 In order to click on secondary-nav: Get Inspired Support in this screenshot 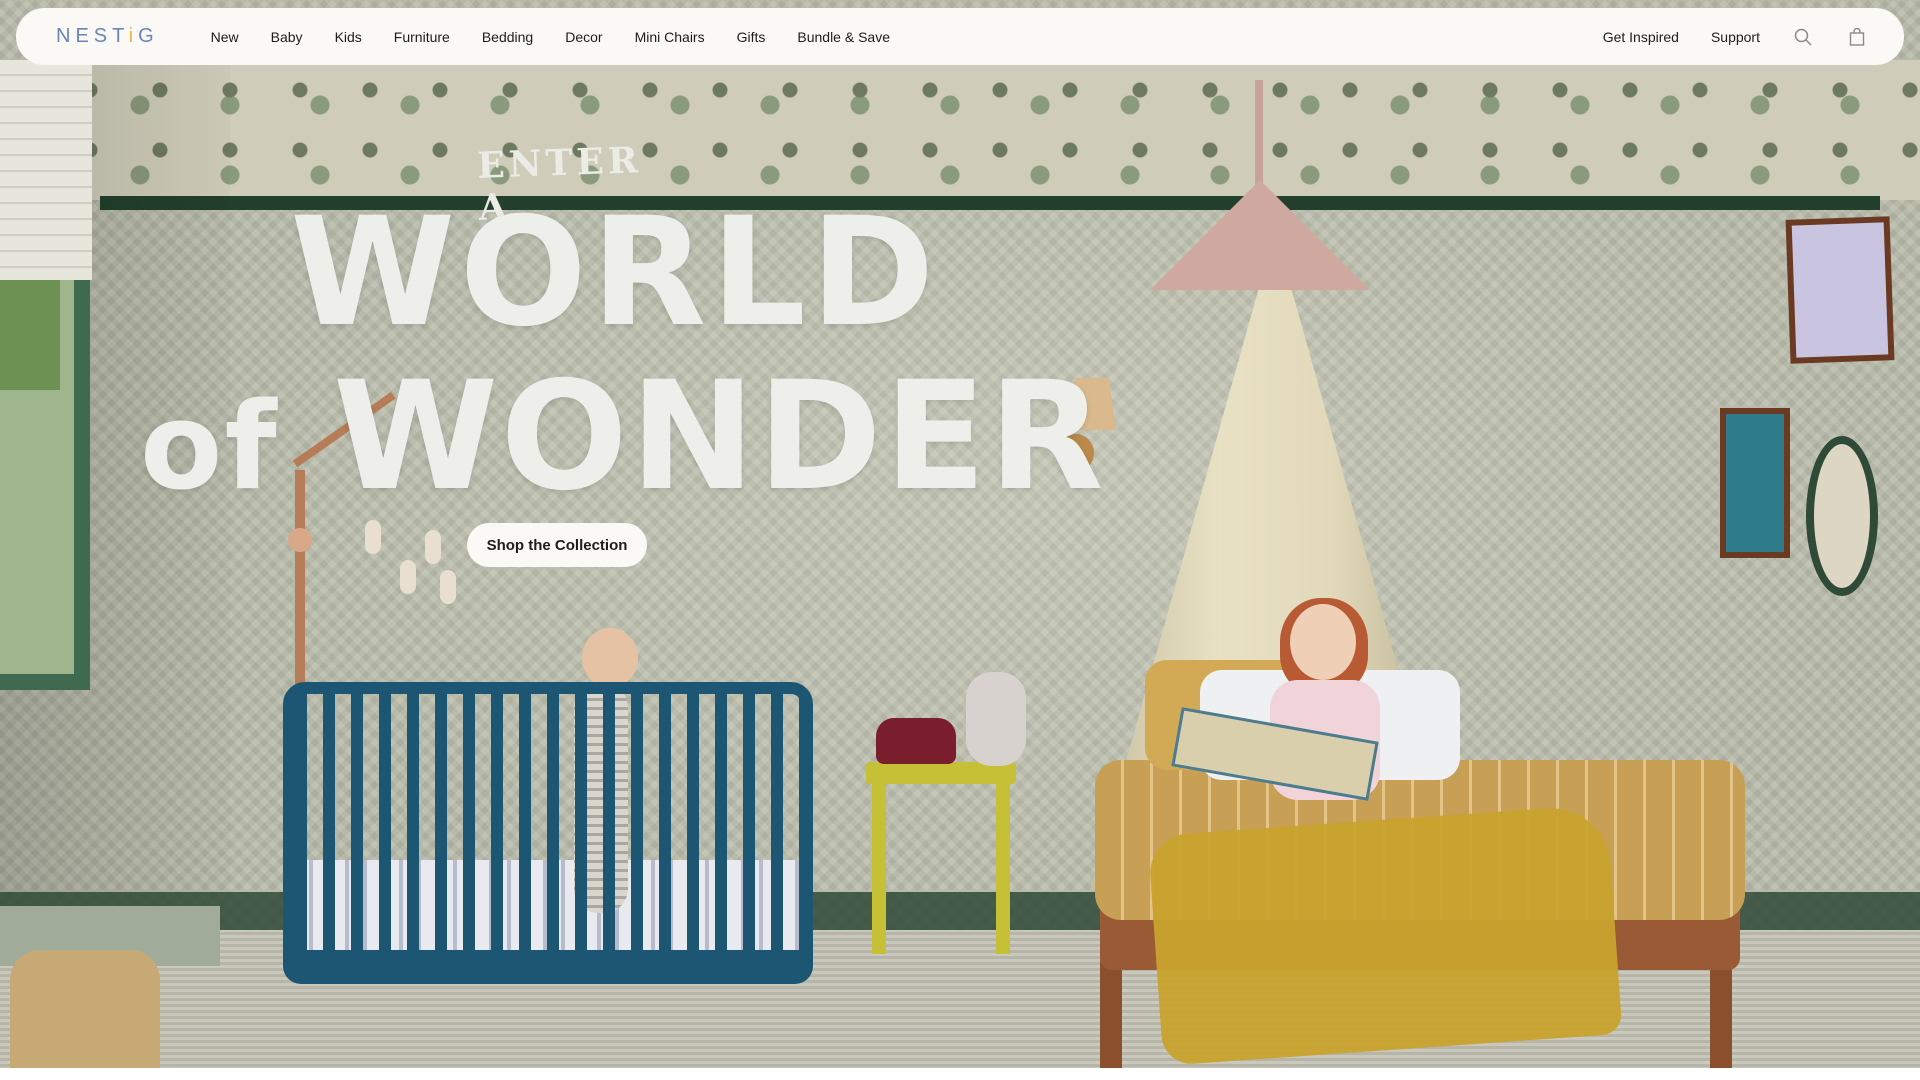, I will do `click(1735, 37)`.